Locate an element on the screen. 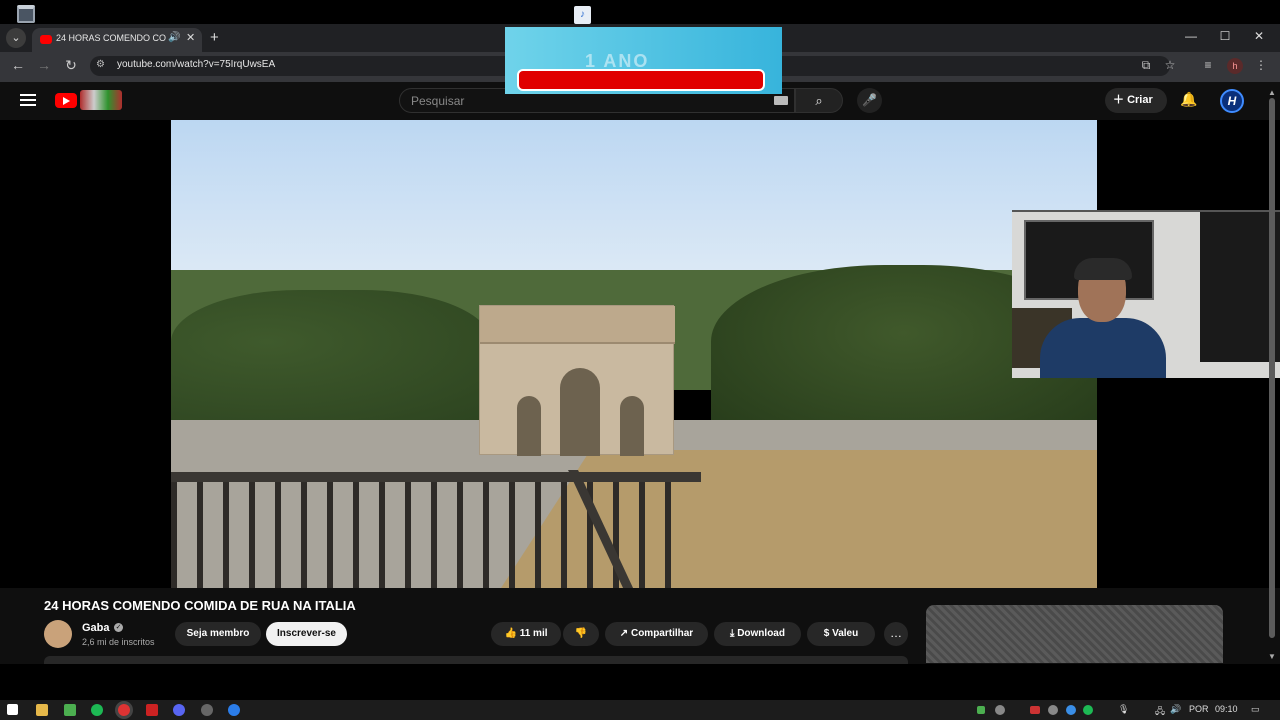  like-button: 👍 11 mil is located at coordinates (526, 634).